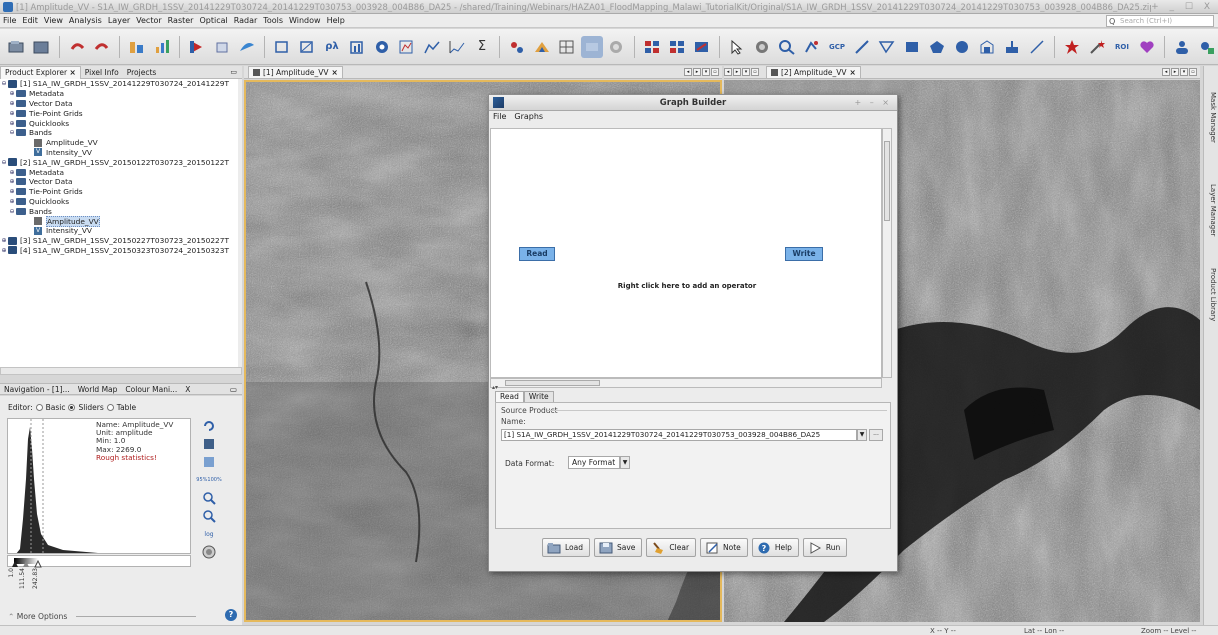 The height and width of the screenshot is (635, 1218). I want to click on chevron-down-icon: ▼, so click(625, 462).